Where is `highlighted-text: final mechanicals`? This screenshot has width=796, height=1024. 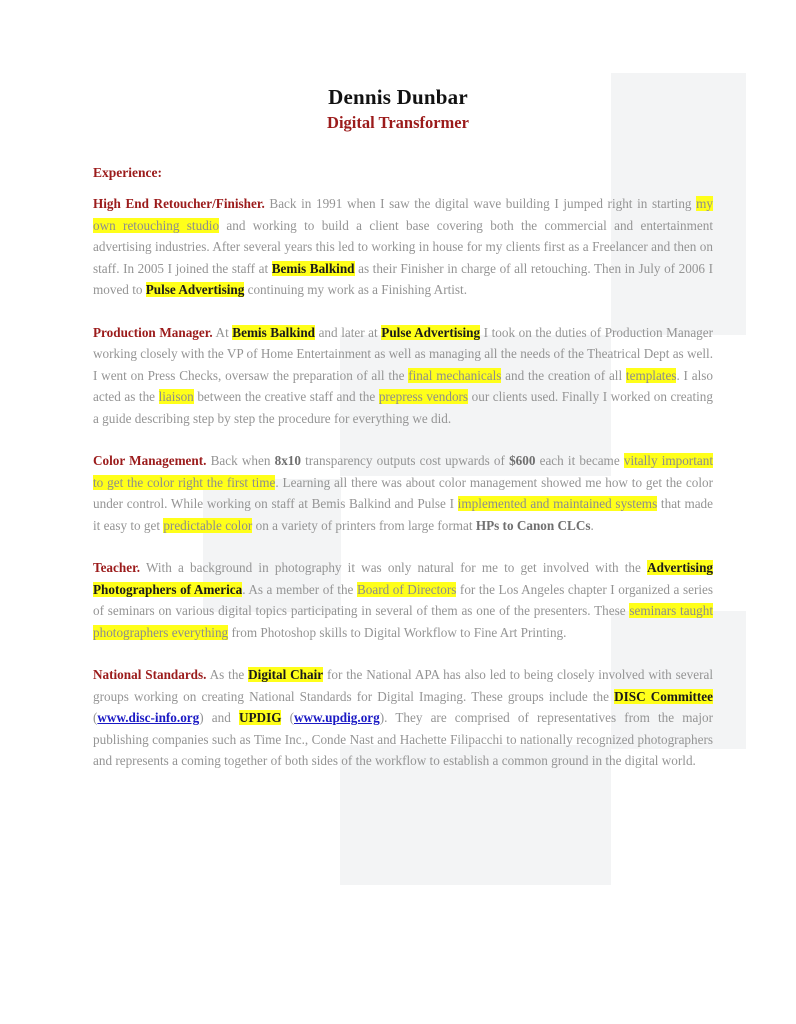 highlighted-text: final mechanicals is located at coordinates (455, 375).